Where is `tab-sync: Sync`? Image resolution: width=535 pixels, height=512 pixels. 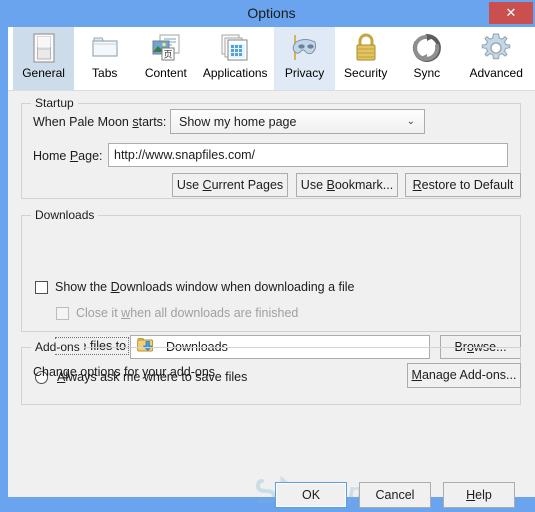
tab-sync: Sync is located at coordinates (427, 58).